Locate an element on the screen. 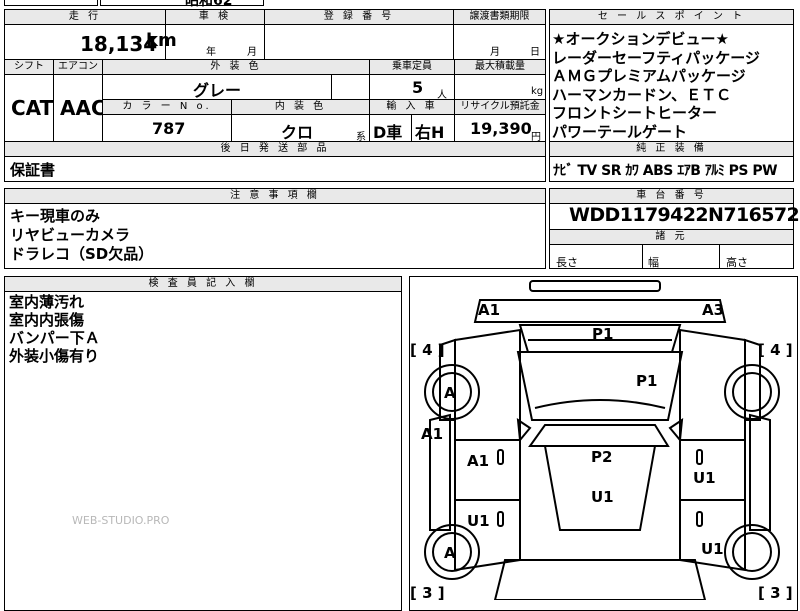 This screenshot has height=611, width=800. right-body-outline is located at coordinates (712, 450).